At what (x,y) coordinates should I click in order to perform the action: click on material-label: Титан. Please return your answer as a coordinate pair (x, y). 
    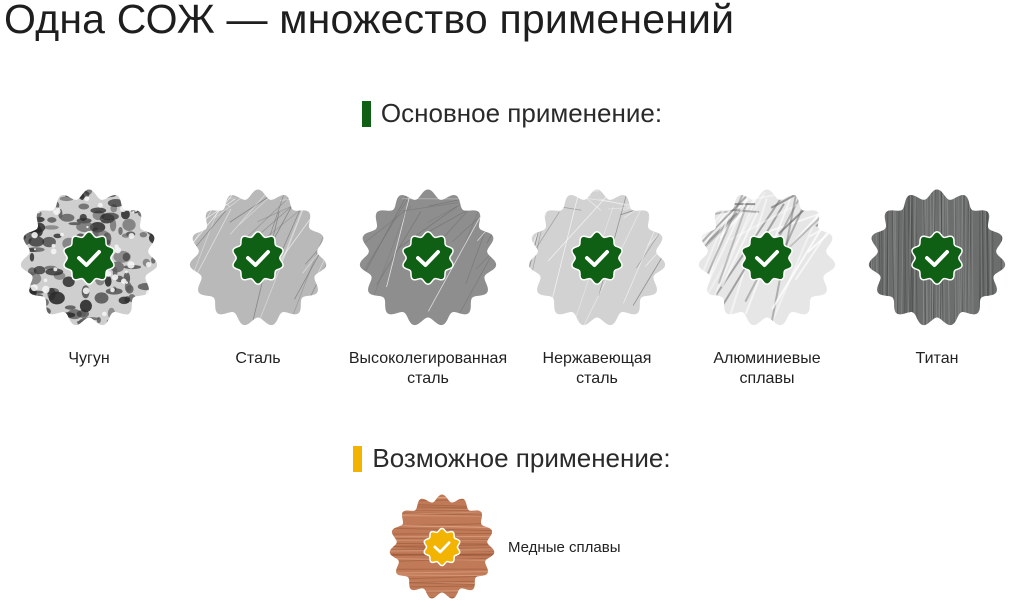
    Looking at the image, I should click on (933, 359).